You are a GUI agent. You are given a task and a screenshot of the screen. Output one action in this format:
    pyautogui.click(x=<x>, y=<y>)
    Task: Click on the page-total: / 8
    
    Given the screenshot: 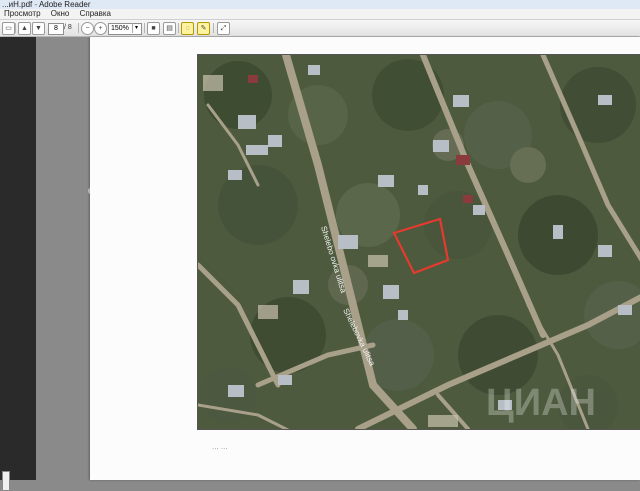 What is the action you would take?
    pyautogui.click(x=68, y=27)
    